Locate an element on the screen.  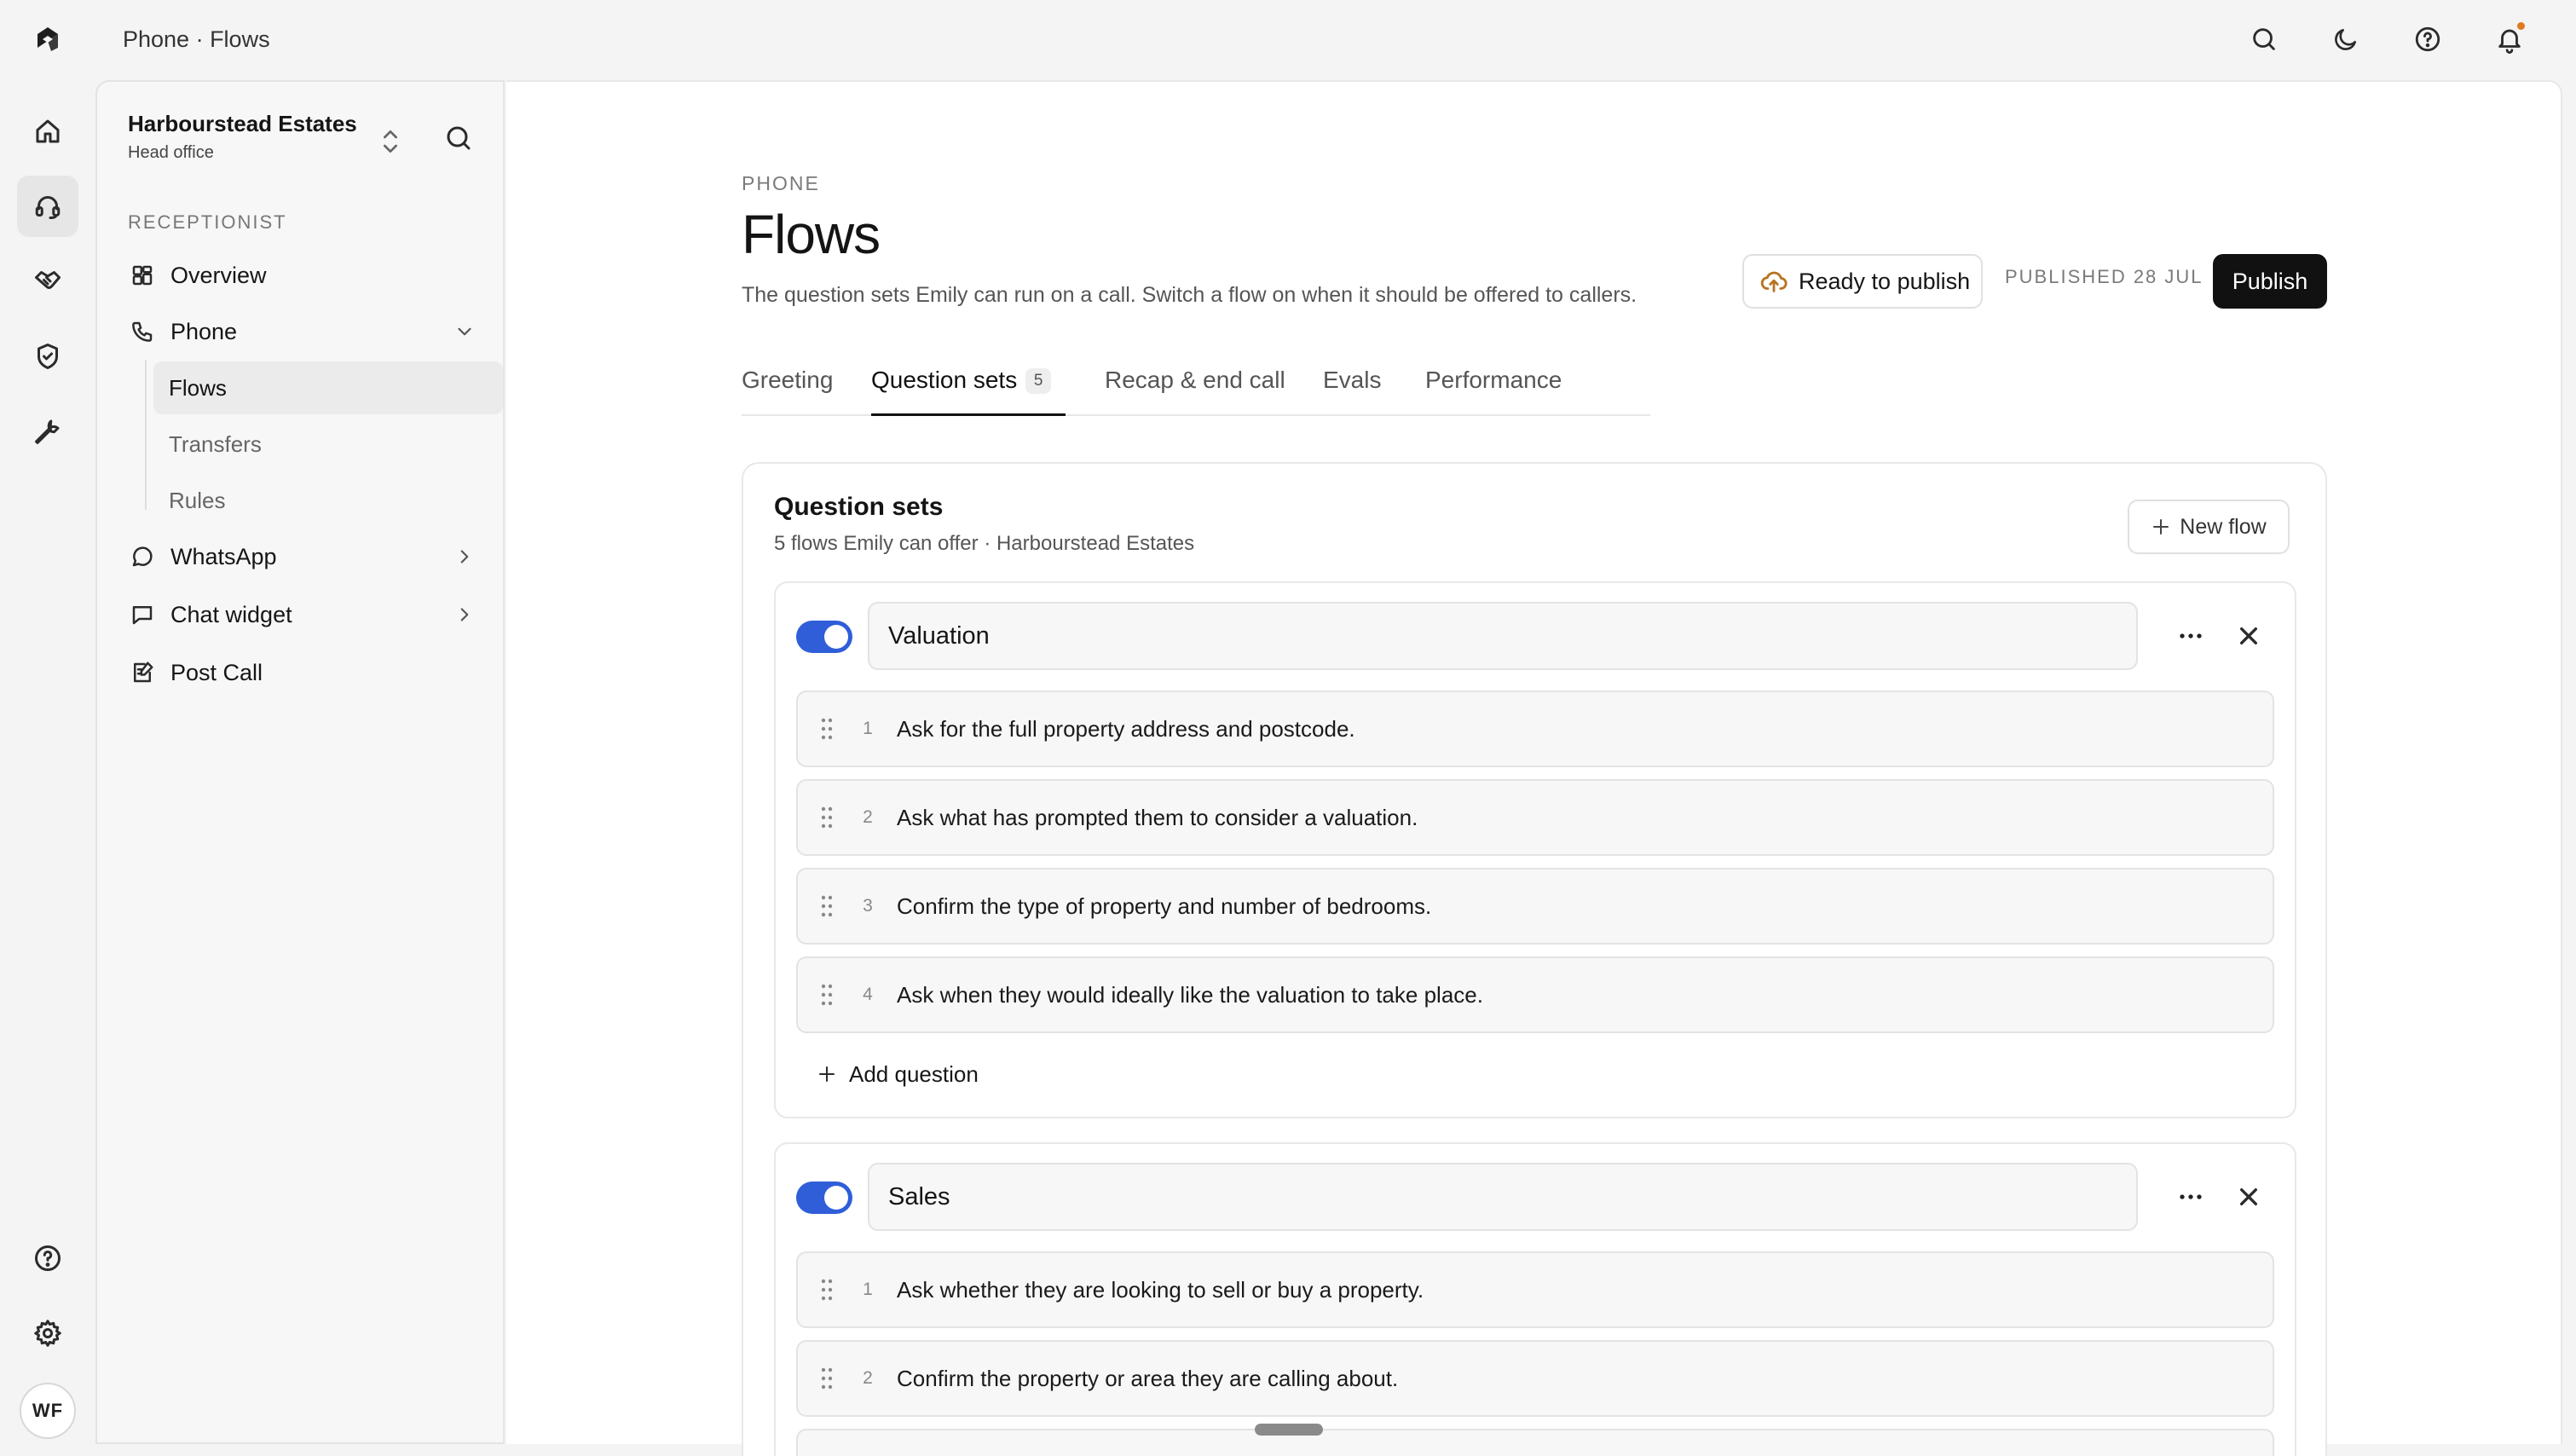
sidebar-item-whatsapp: WhatsApp is located at coordinates (307, 556).